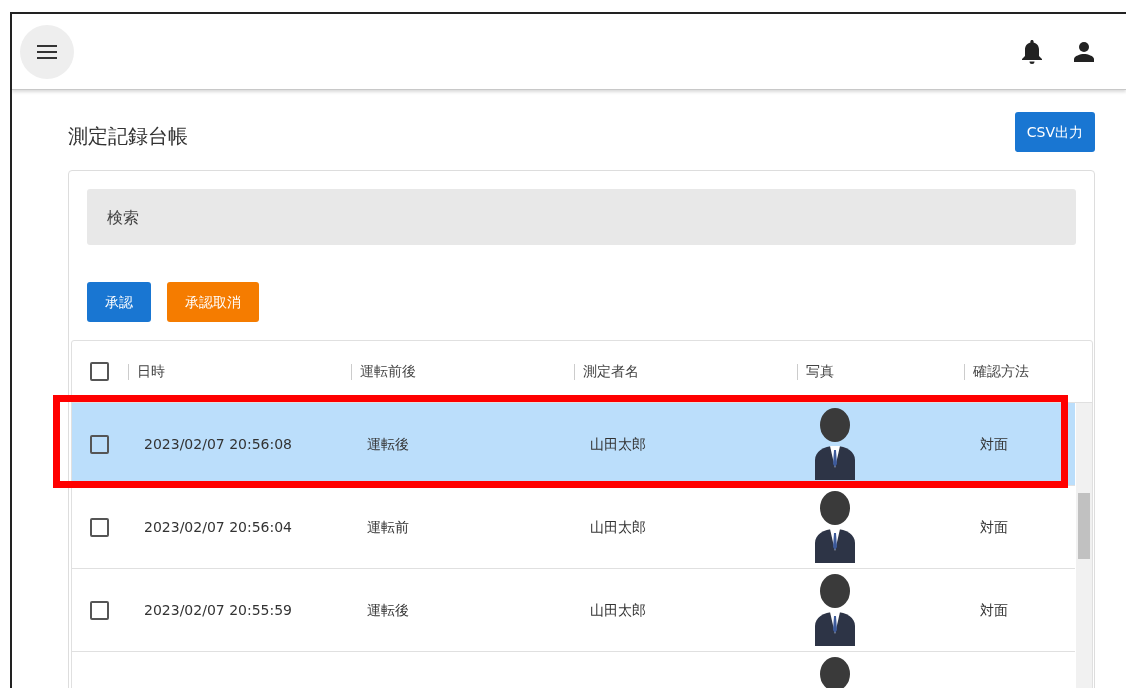 This screenshot has width=1126, height=688. Describe the element at coordinates (151, 371) in the screenshot. I see `column-header: 日時` at that location.